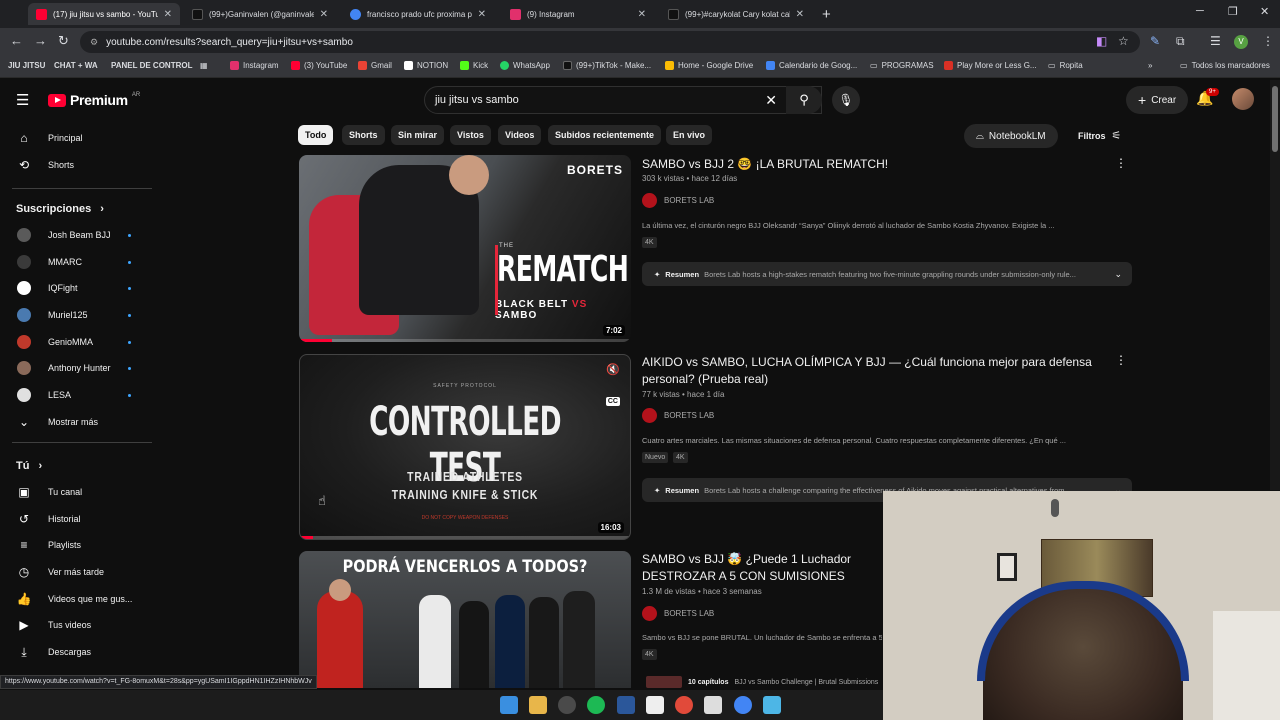  I want to click on captions-icon: CC, so click(612, 401).